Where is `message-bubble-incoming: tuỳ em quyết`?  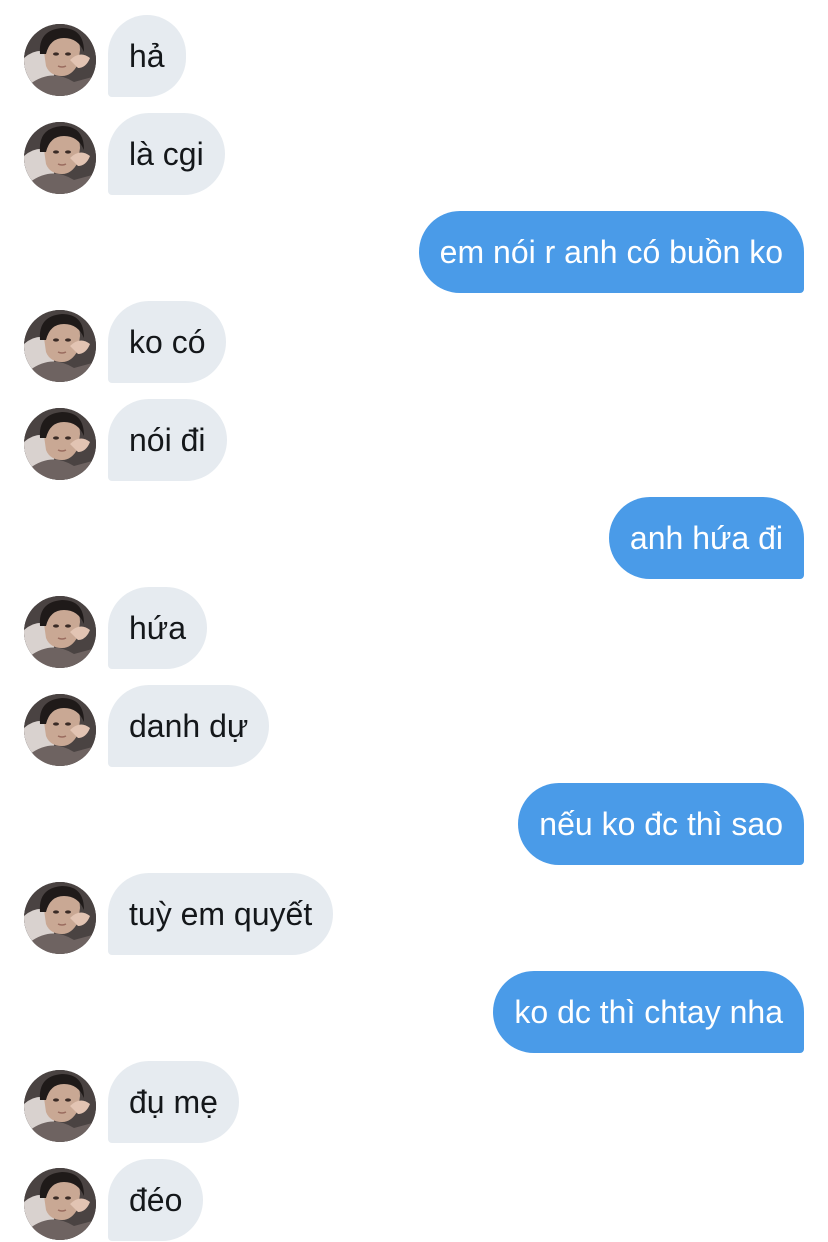 message-bubble-incoming: tuỳ em quyết is located at coordinates (221, 914).